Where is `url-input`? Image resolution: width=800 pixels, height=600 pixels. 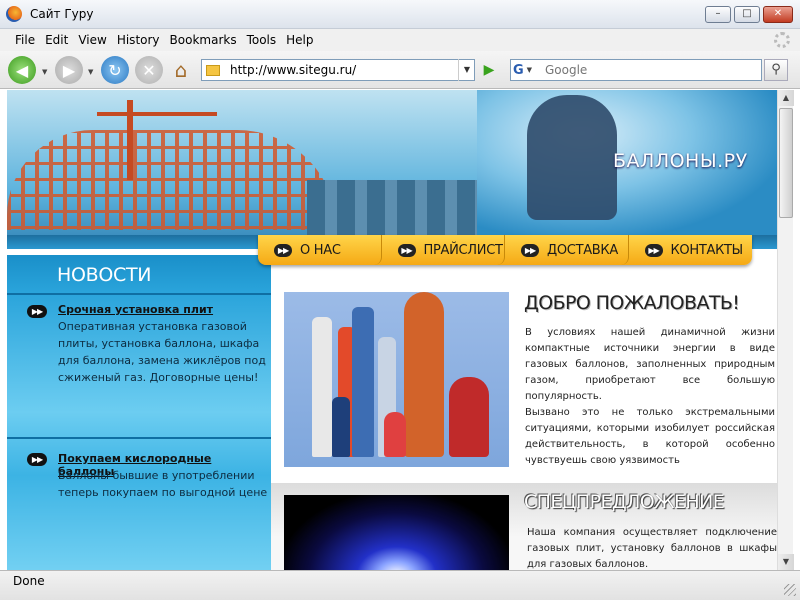
url-input is located at coordinates (340, 70).